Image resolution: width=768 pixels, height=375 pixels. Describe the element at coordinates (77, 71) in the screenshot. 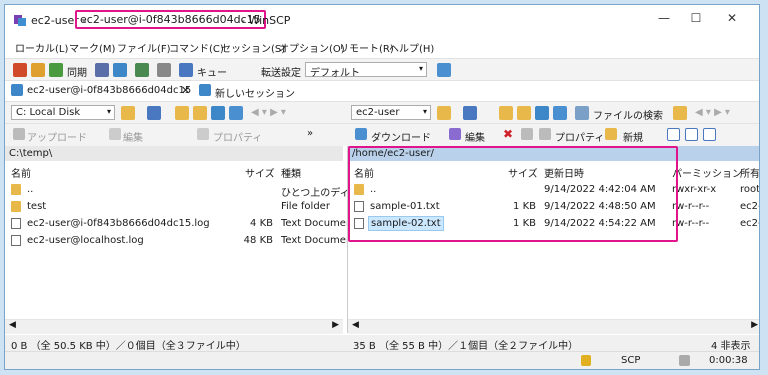

I see `sync-label: 同期` at that location.